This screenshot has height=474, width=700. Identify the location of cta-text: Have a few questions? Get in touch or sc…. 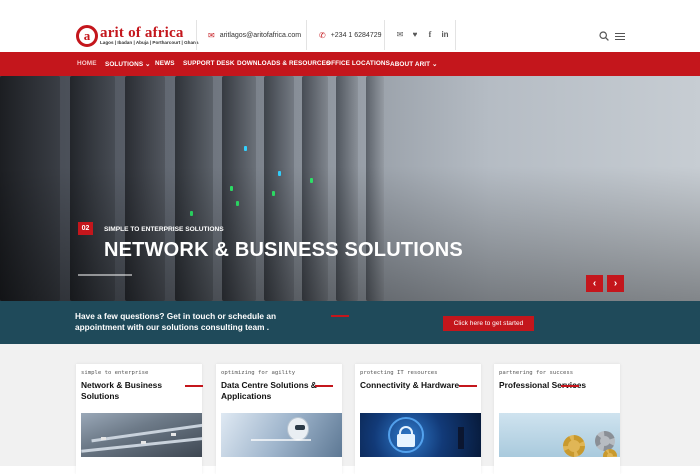
(176, 321).